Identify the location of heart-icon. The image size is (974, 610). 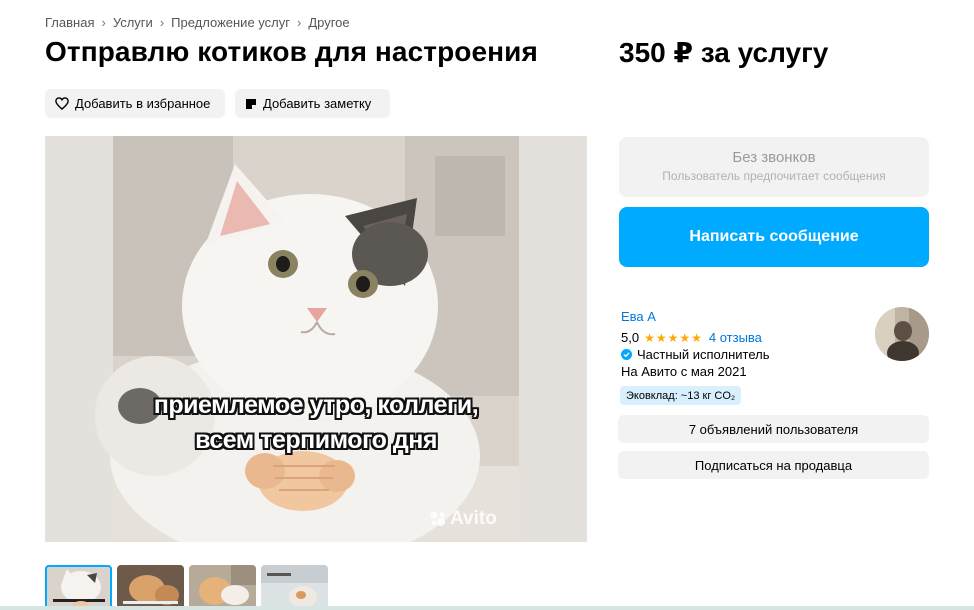
(62, 103).